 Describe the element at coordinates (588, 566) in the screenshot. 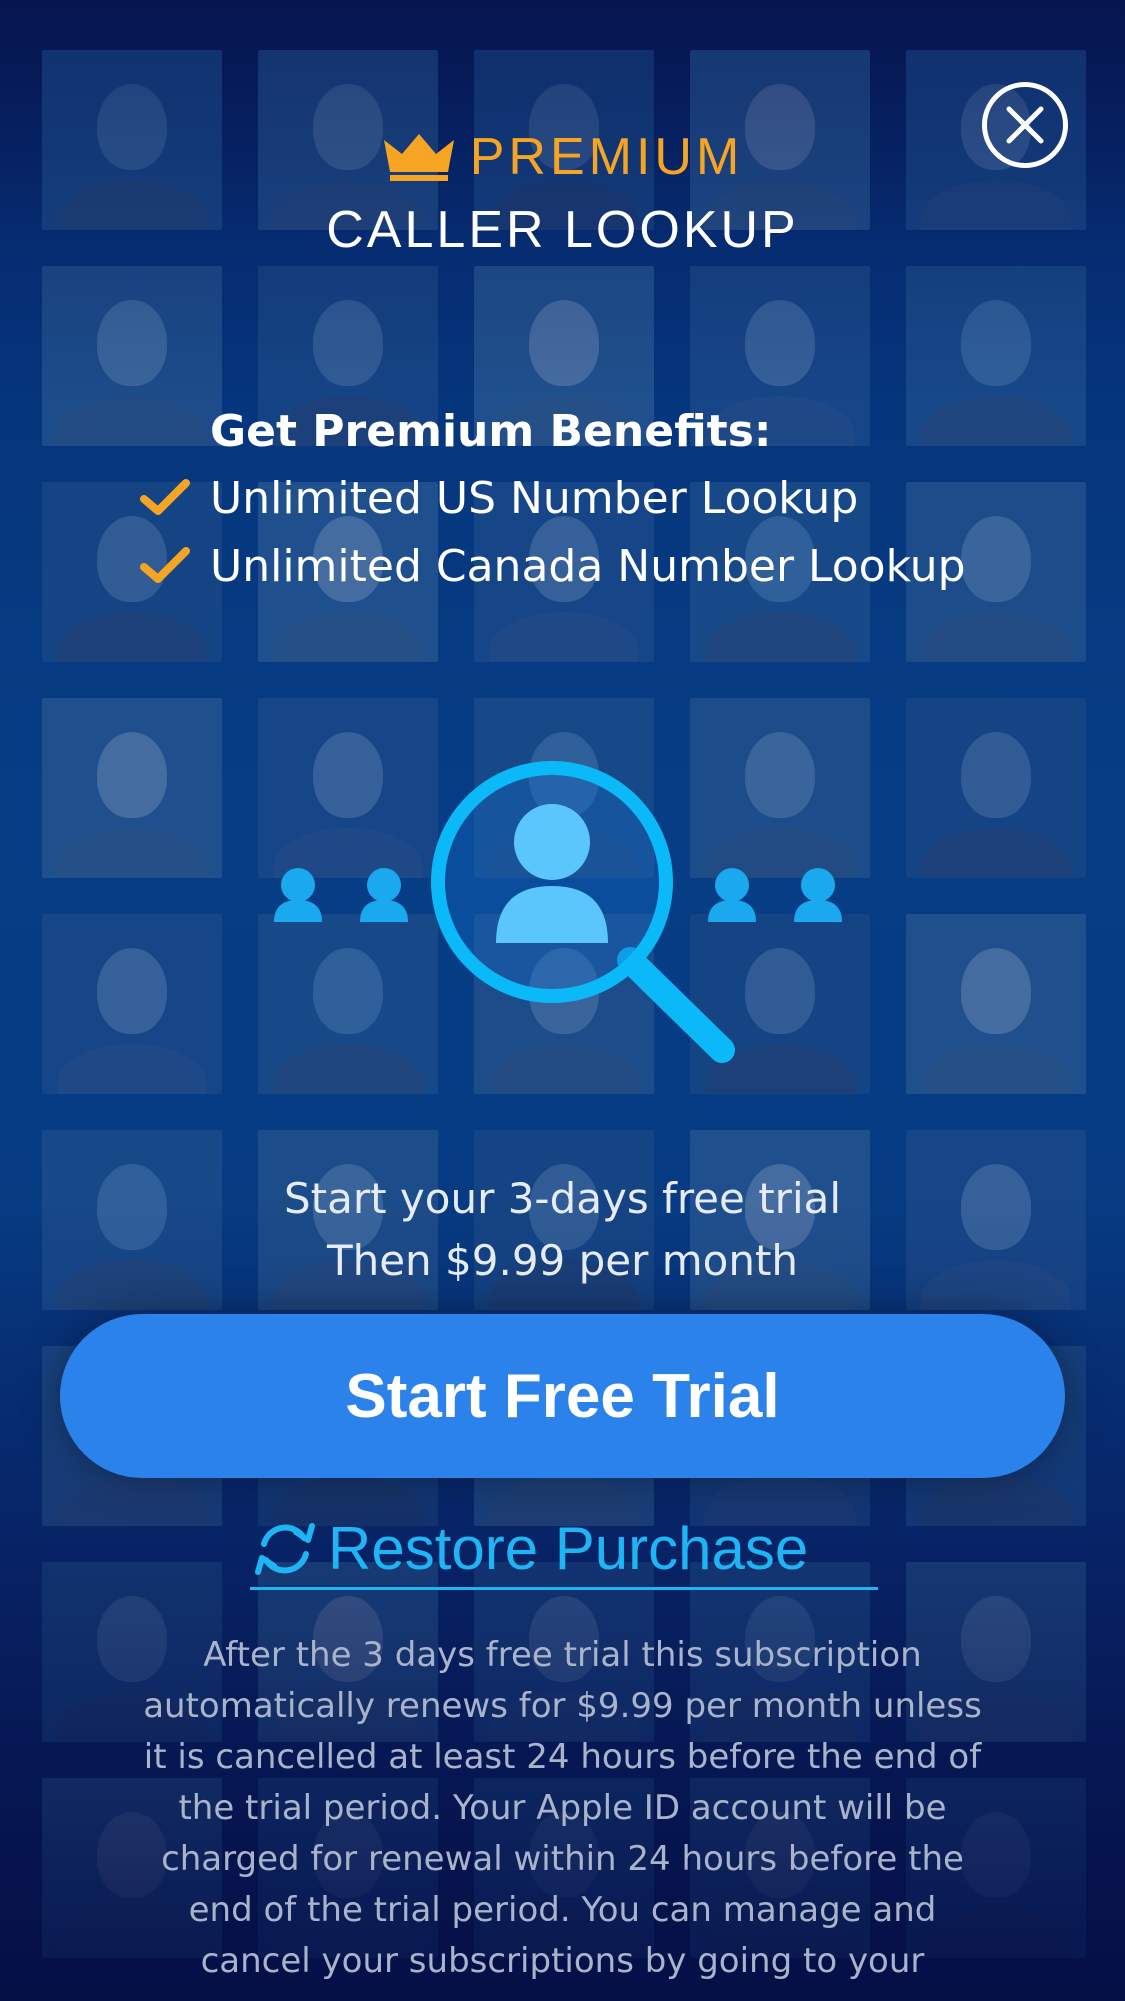

I see `benefit-label: Unlimited Canada Number Lookup` at that location.